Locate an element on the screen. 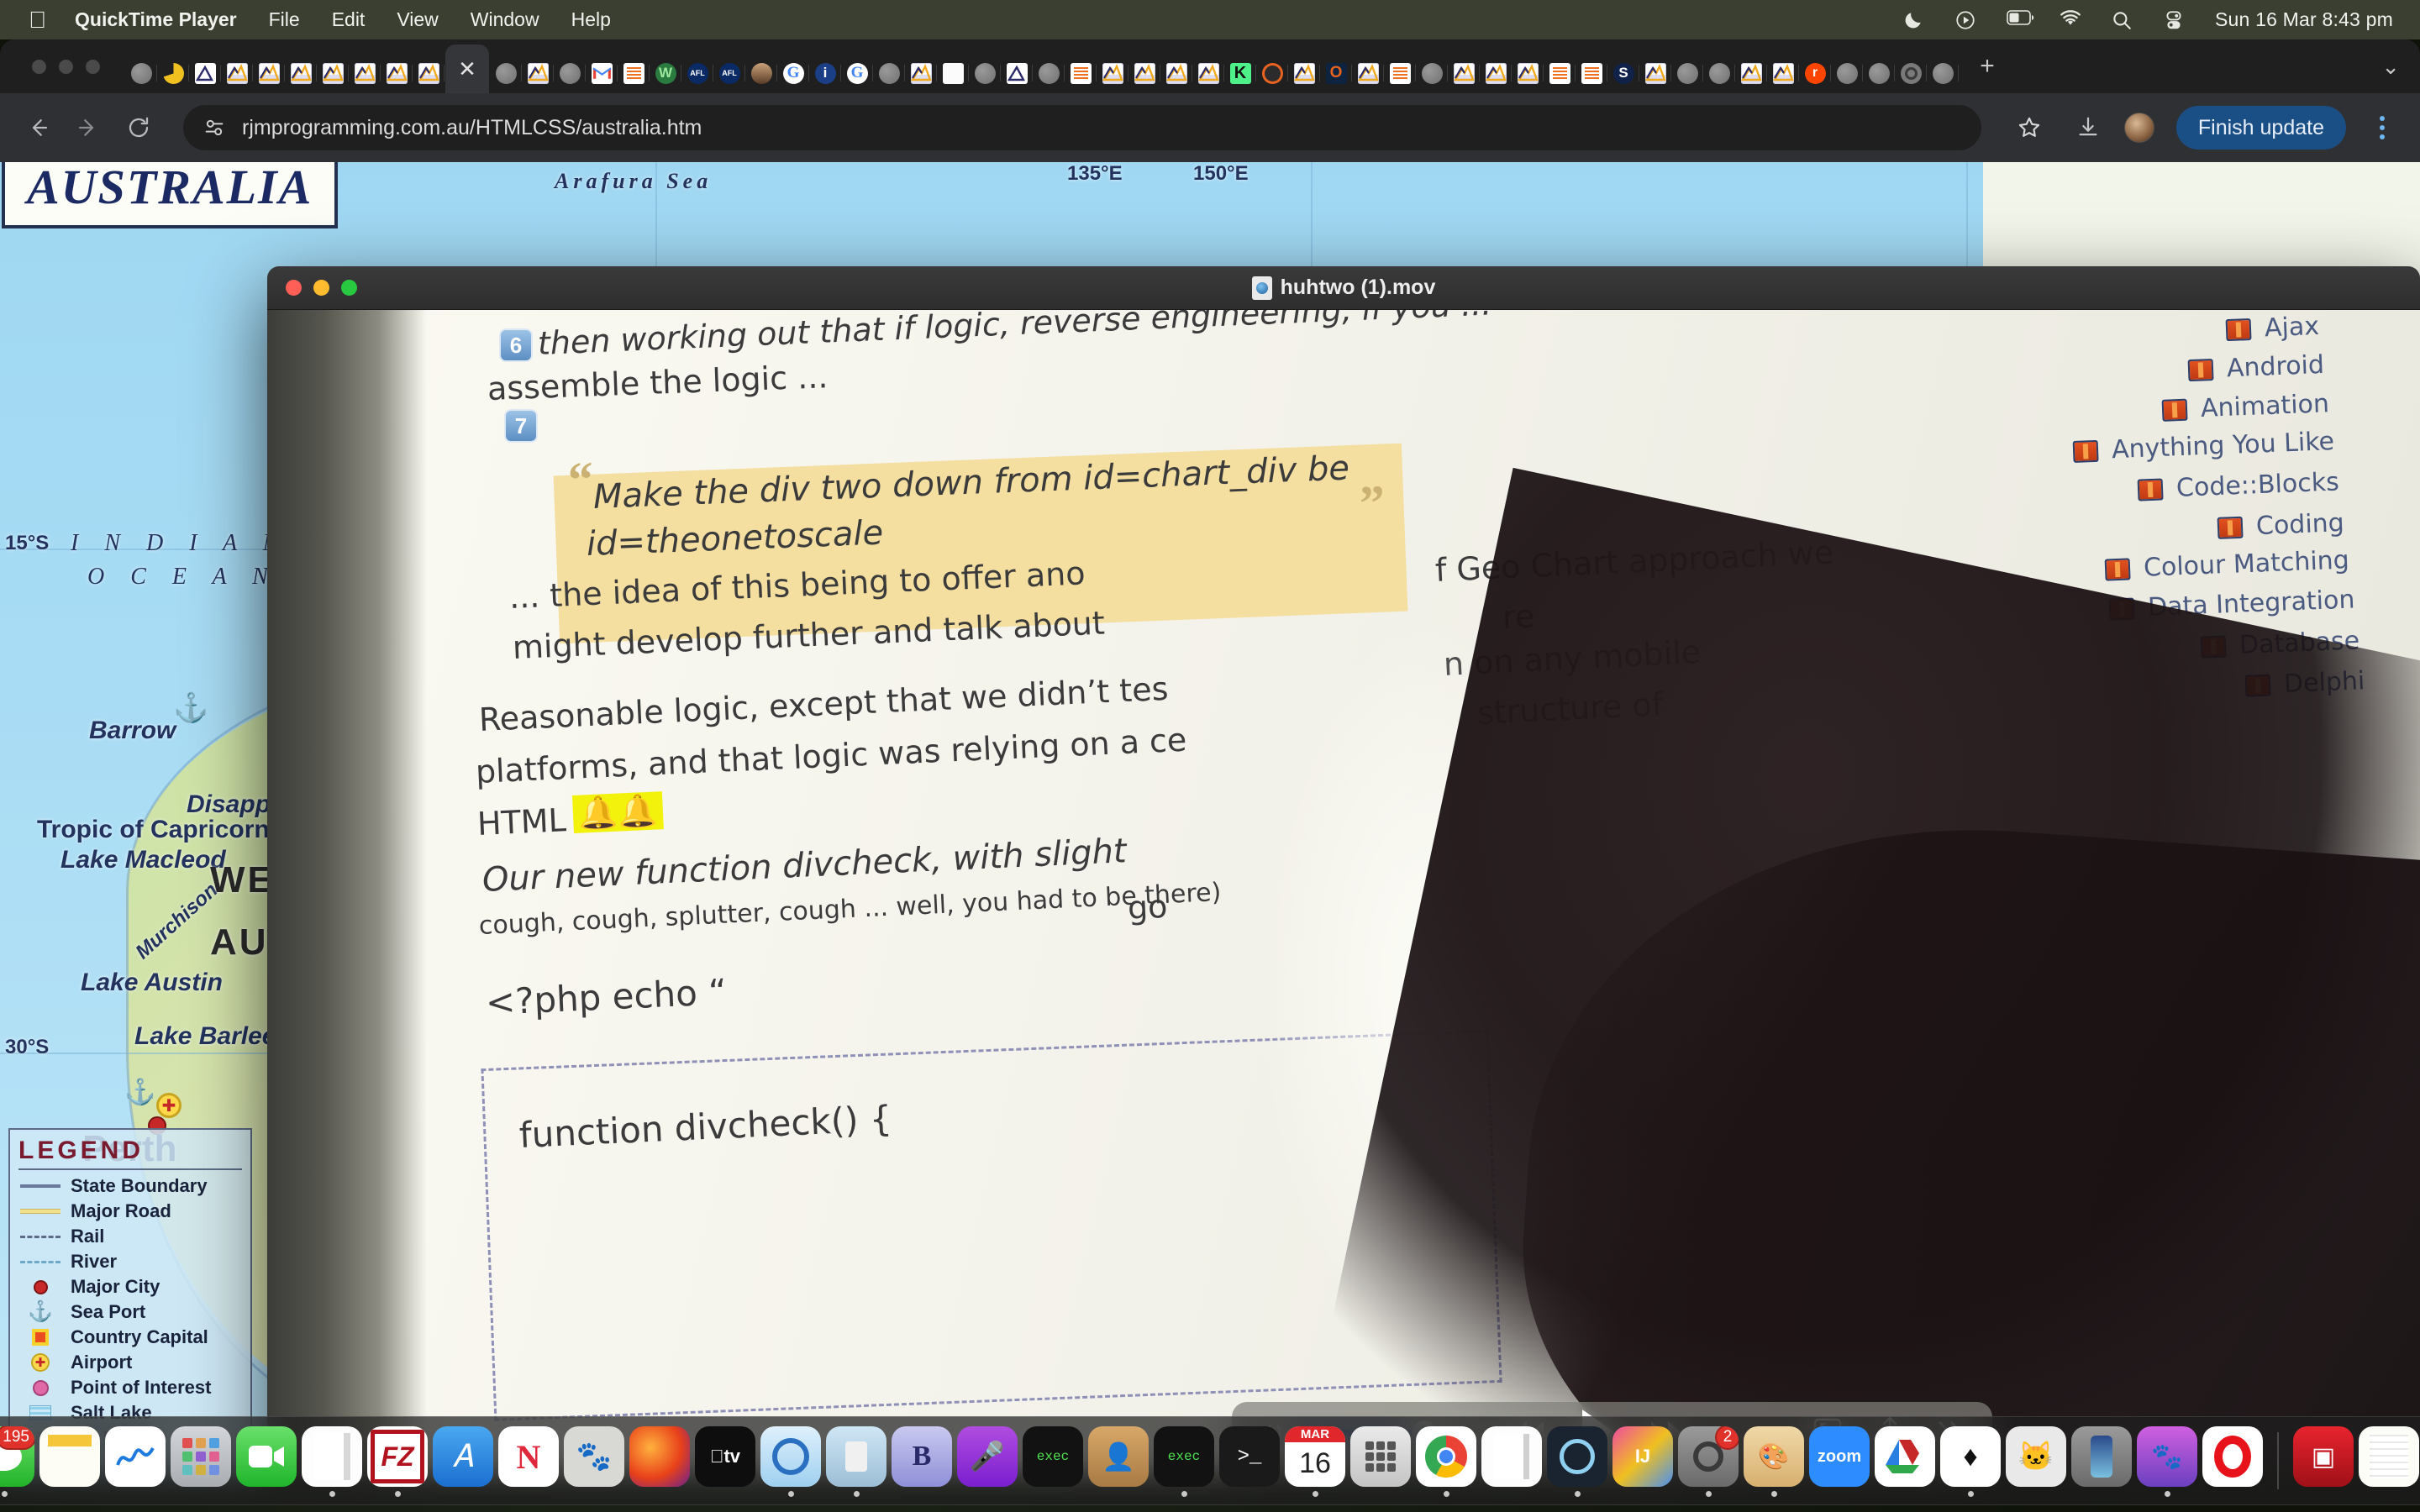 The image size is (2420, 1512). news-icon: N is located at coordinates (528, 1456).